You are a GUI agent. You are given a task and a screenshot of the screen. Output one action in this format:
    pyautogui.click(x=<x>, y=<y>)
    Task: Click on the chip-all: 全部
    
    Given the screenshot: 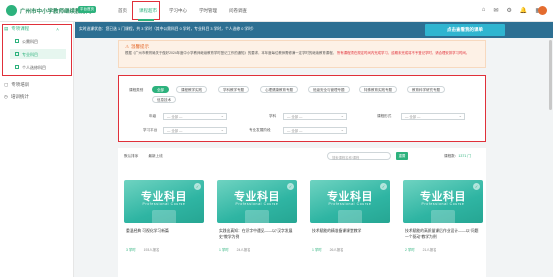 What is the action you would take?
    pyautogui.click(x=160, y=89)
    